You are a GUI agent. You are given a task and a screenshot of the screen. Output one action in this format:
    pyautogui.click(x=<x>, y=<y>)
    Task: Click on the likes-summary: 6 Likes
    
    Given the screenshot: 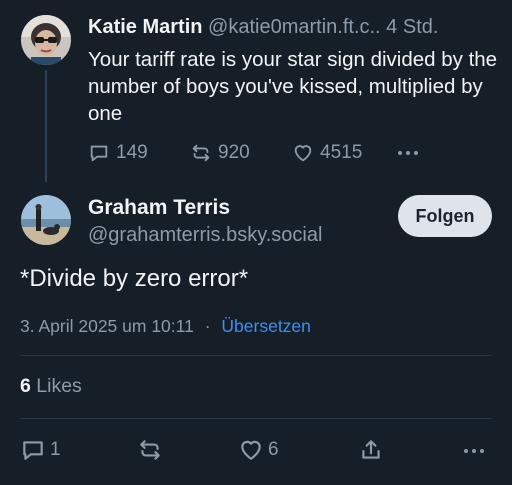 What is the action you would take?
    pyautogui.click(x=51, y=386)
    